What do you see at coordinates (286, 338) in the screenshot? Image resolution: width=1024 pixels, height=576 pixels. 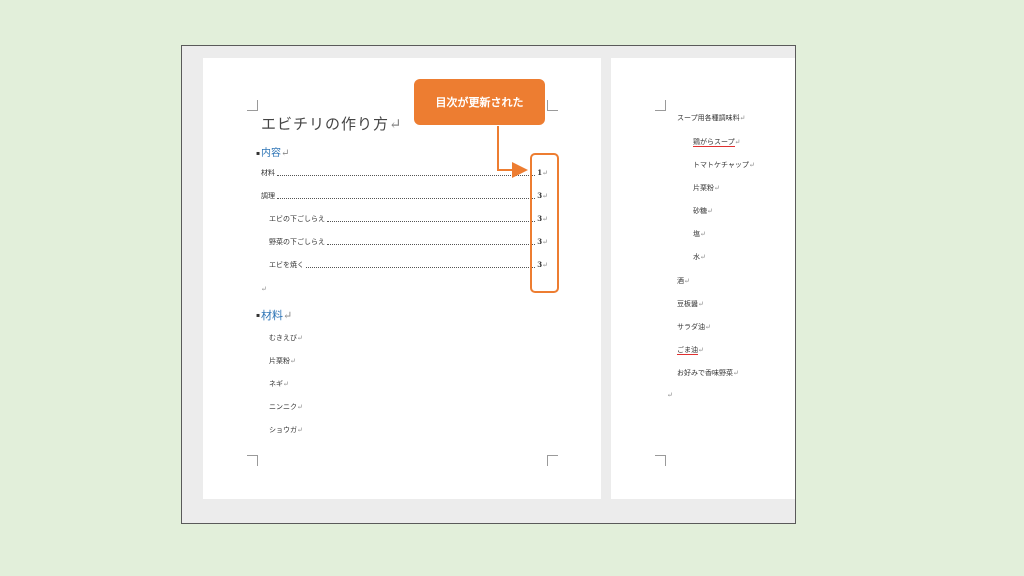 I see `list-item: むきえび↵` at bounding box center [286, 338].